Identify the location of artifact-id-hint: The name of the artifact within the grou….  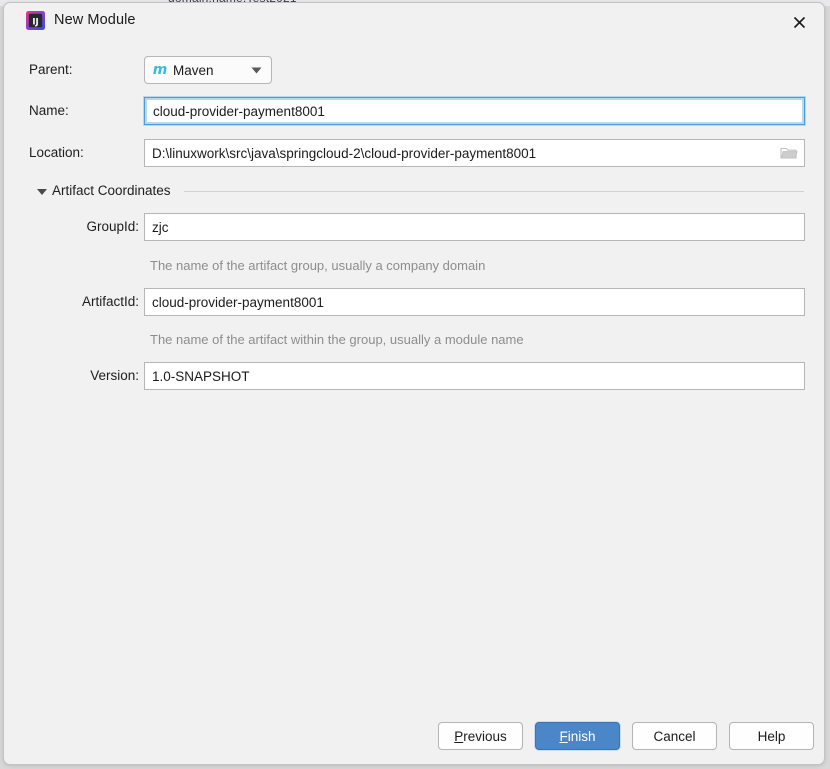
(337, 339).